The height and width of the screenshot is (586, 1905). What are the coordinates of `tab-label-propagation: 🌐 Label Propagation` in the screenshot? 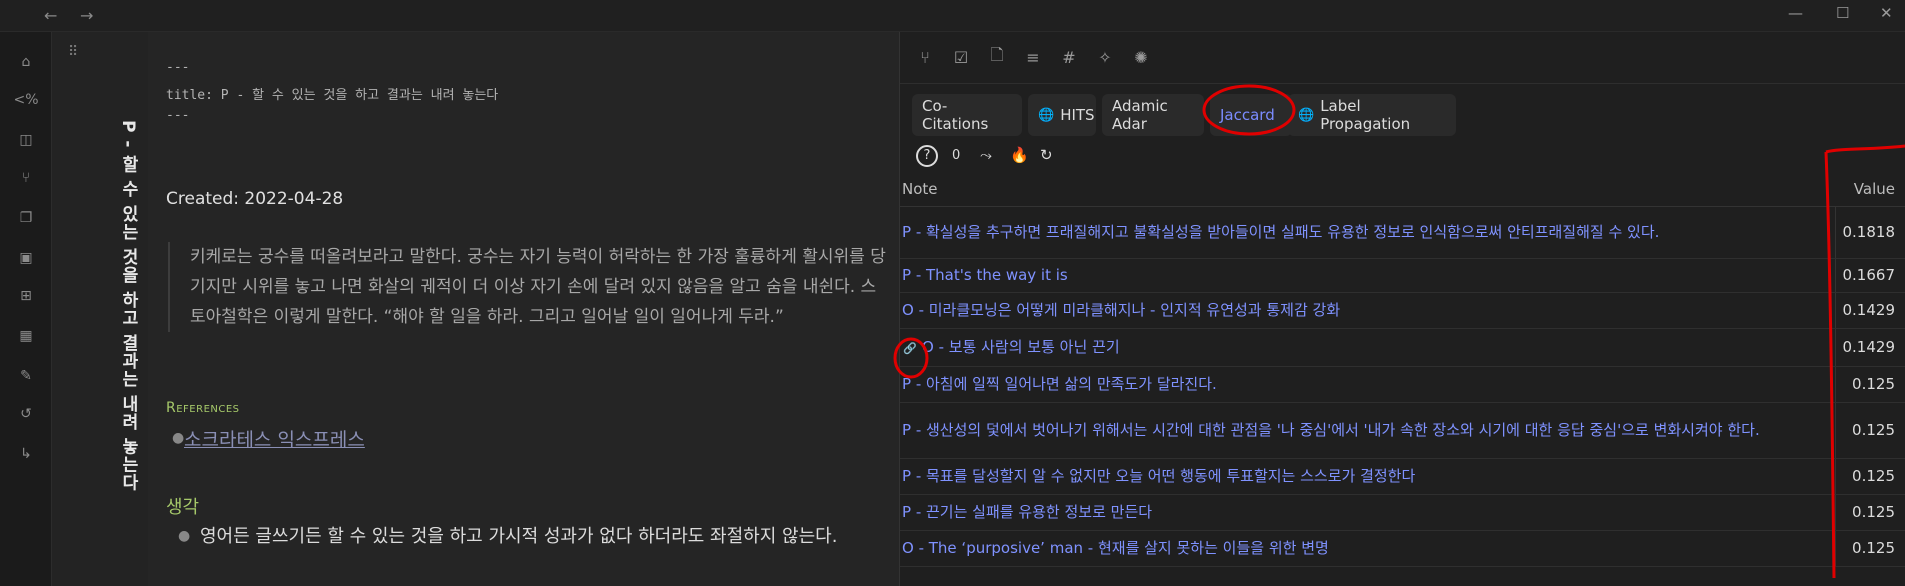 It's located at (1372, 115).